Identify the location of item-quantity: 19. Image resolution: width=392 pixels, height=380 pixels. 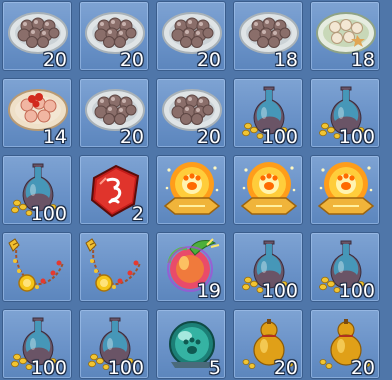
(208, 291).